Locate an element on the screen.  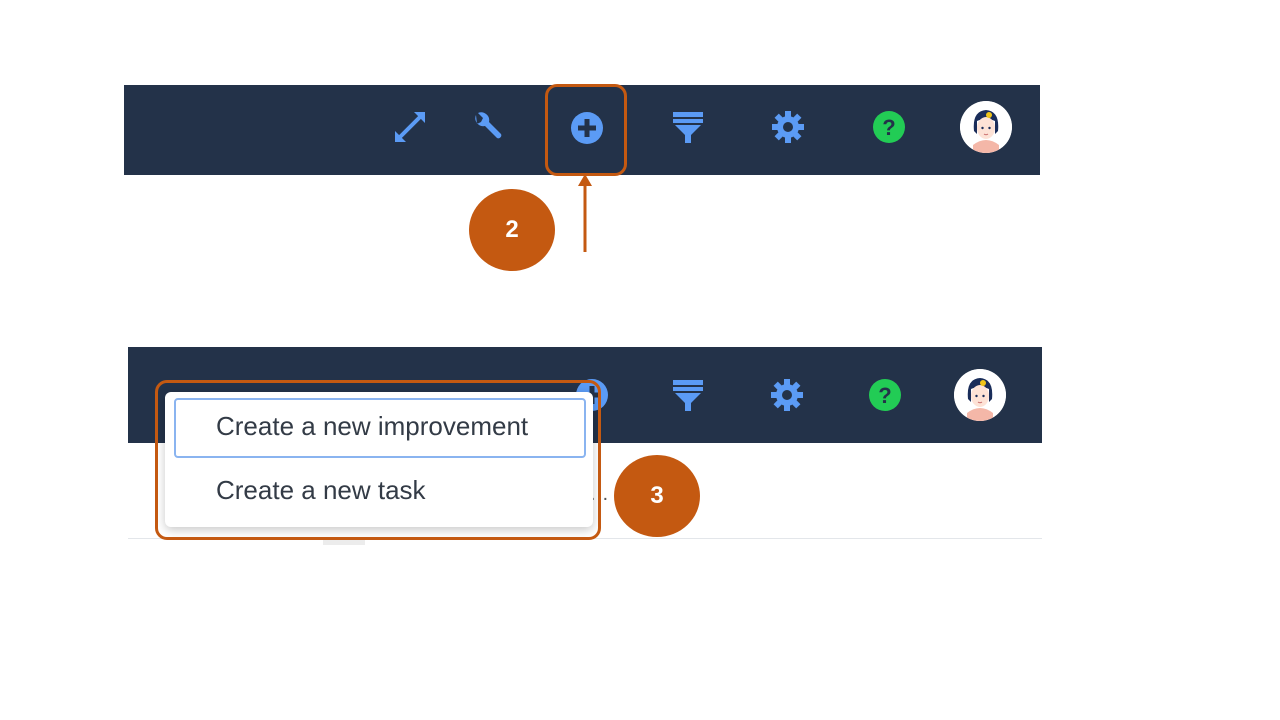
arrow-up-annotation is located at coordinates (585, 213).